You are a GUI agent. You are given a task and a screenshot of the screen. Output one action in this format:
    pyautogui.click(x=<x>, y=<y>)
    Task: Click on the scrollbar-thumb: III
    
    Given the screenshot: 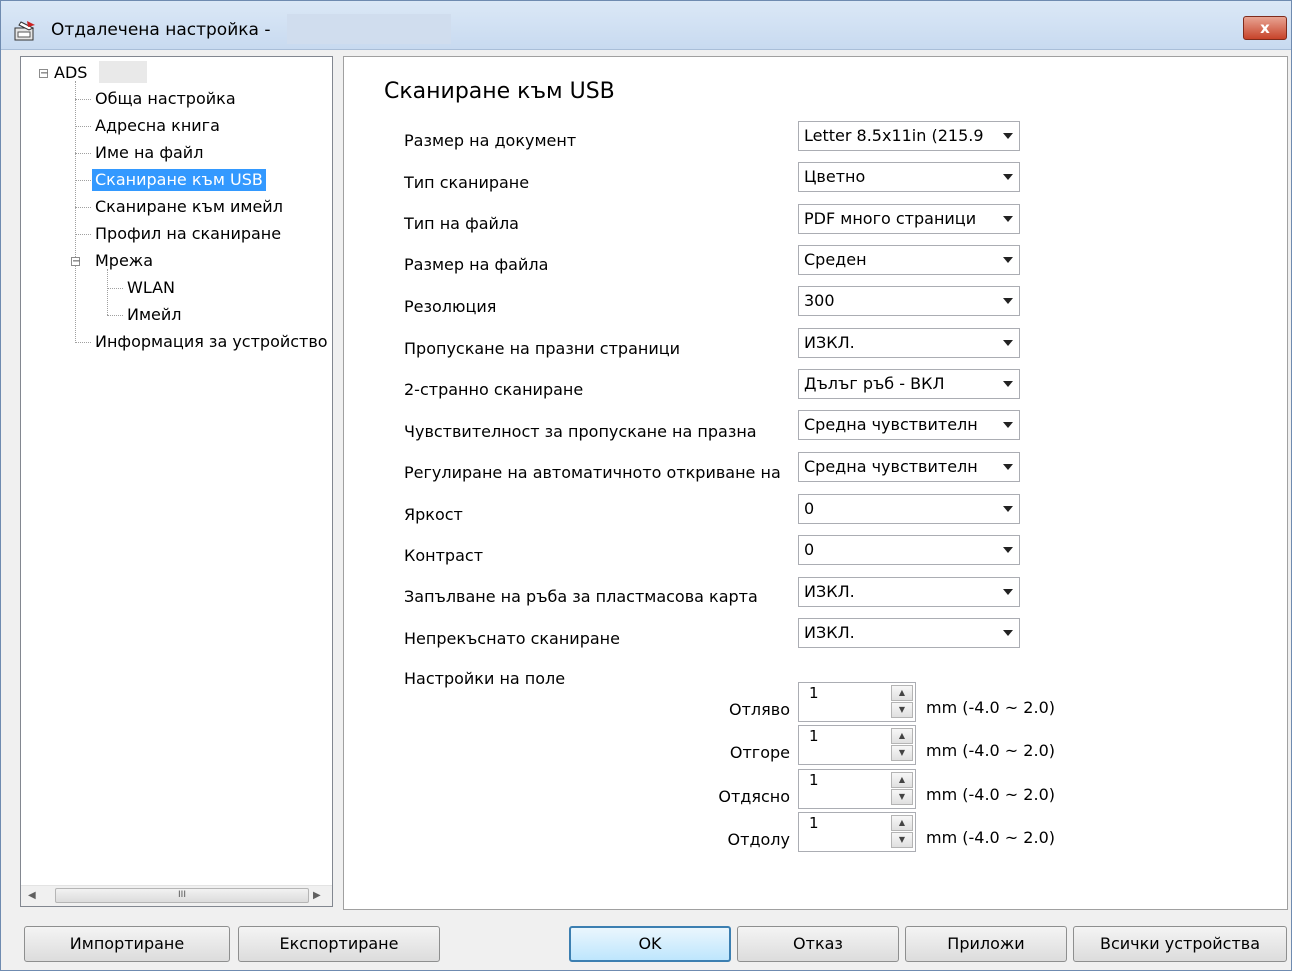 What is the action you would take?
    pyautogui.click(x=182, y=895)
    